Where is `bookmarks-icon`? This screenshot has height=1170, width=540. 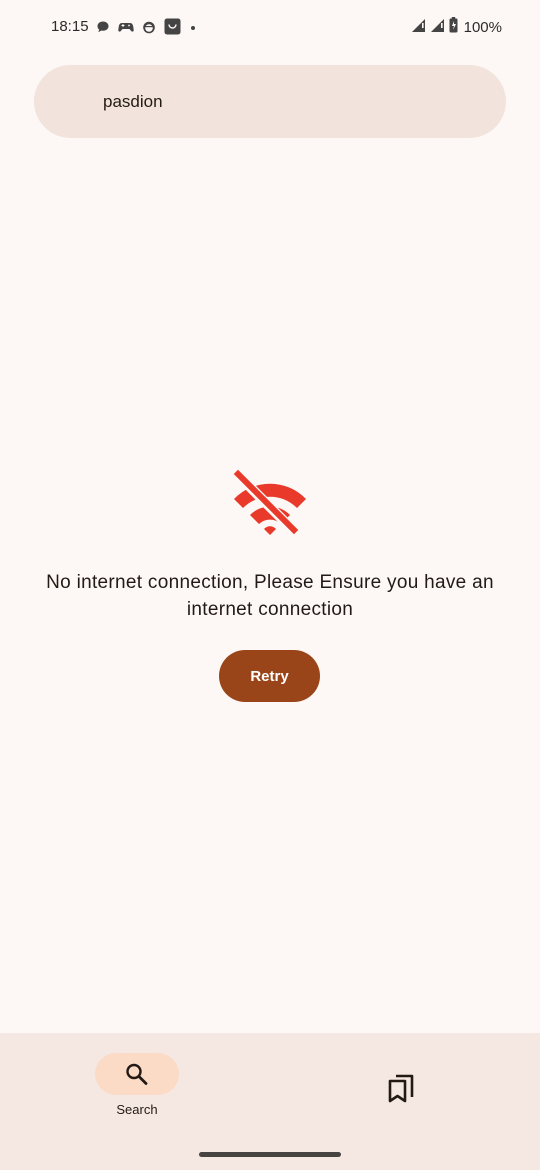 bookmarks-icon is located at coordinates (401, 1088).